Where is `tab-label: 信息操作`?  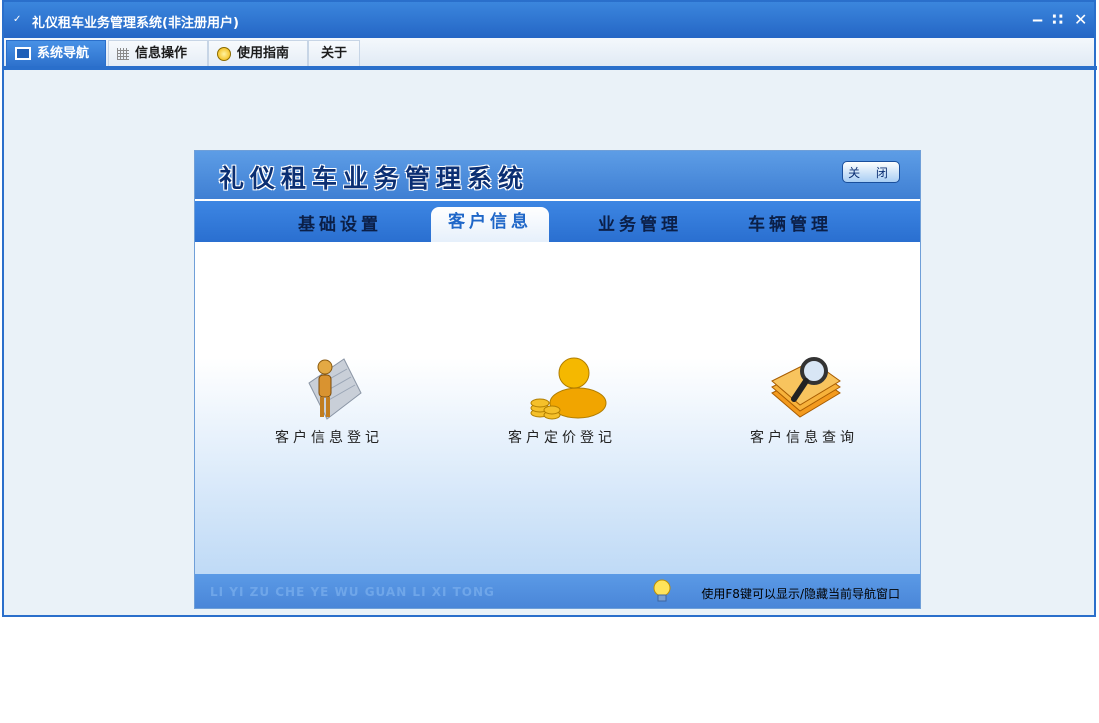 tab-label: 信息操作 is located at coordinates (161, 53).